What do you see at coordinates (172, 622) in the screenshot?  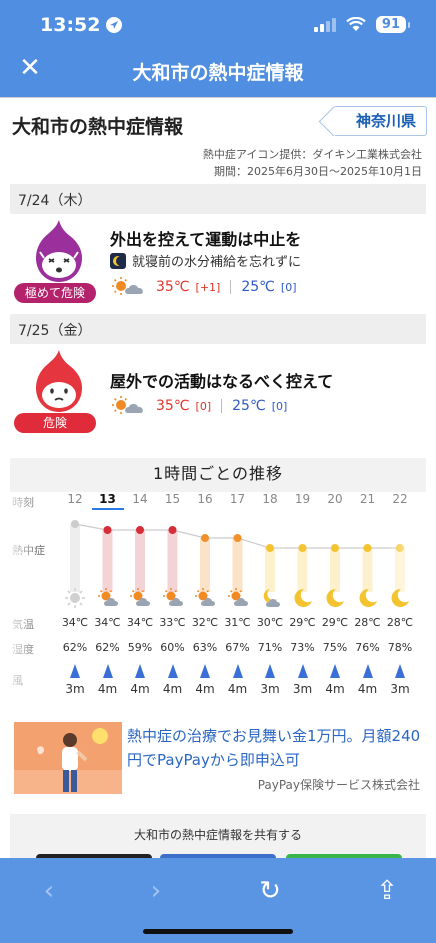 I see `hour-temp: 33℃` at bounding box center [172, 622].